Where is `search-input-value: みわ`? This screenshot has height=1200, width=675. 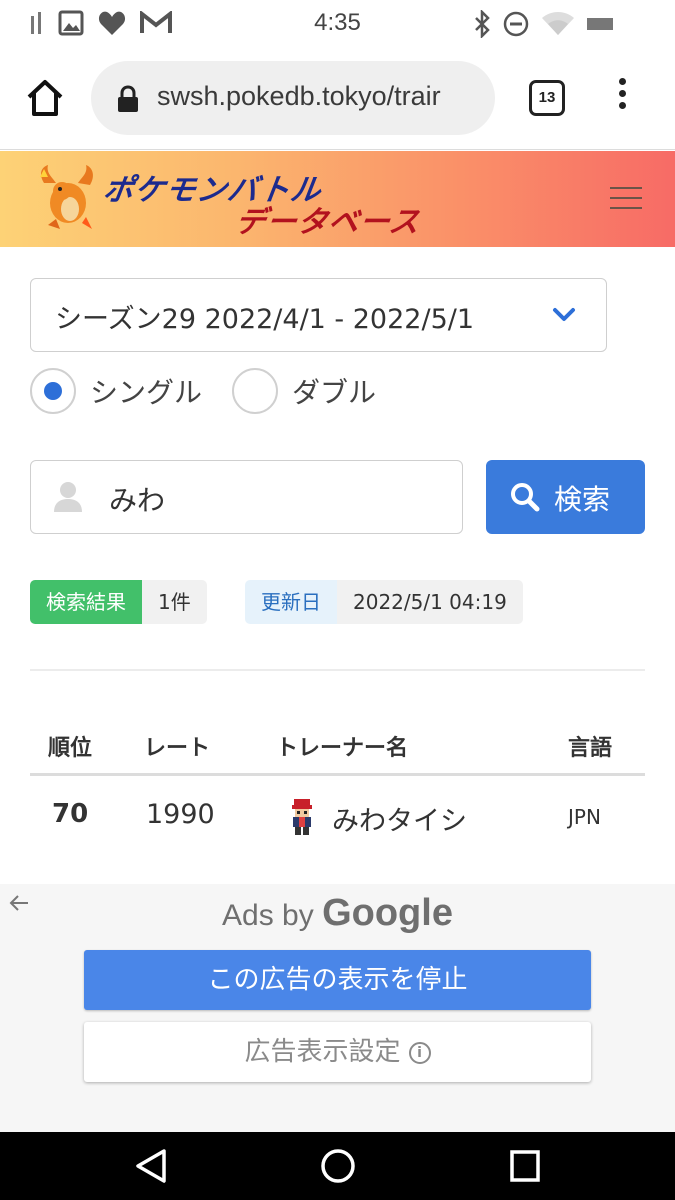
search-input-value: みわ is located at coordinates (137, 500).